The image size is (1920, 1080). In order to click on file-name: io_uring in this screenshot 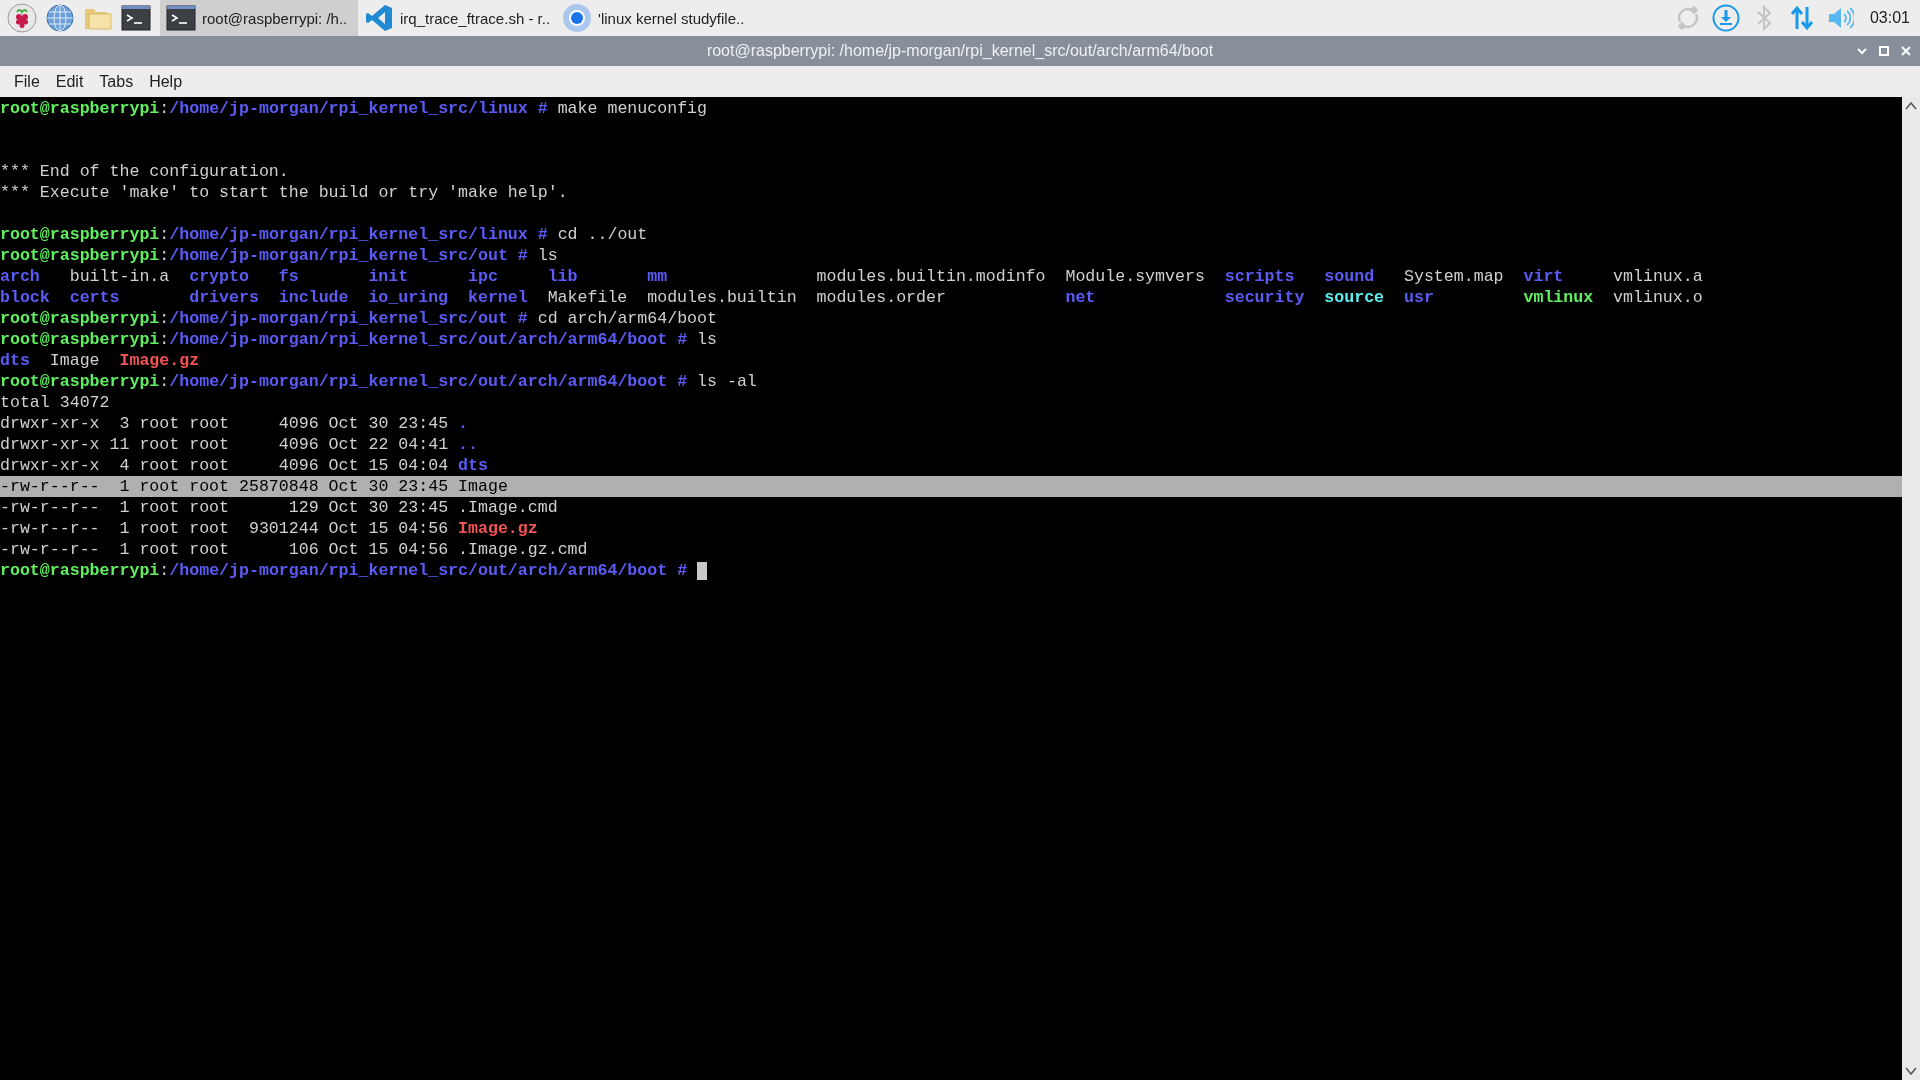, I will do `click(408, 297)`.